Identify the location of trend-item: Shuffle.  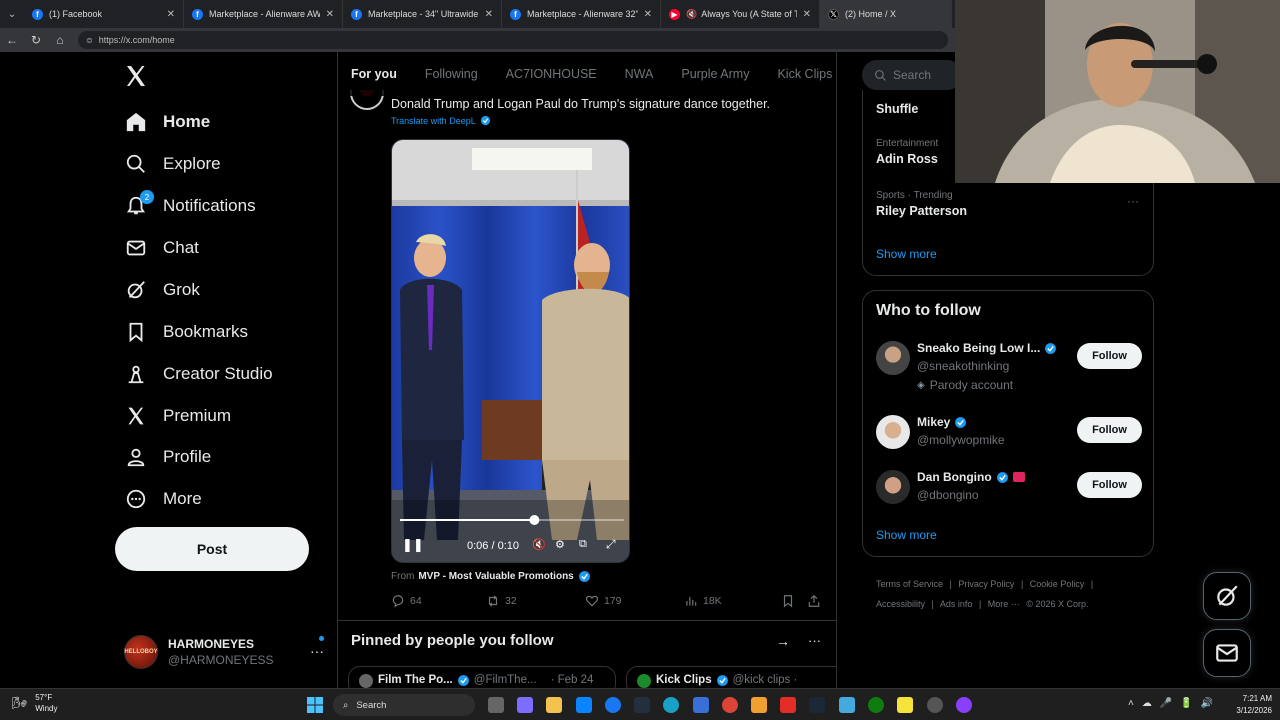
(897, 109).